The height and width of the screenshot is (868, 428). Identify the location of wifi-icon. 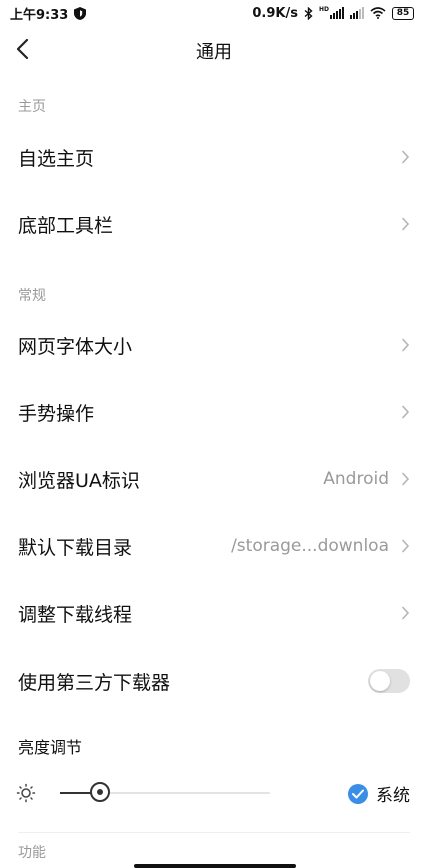
(378, 13).